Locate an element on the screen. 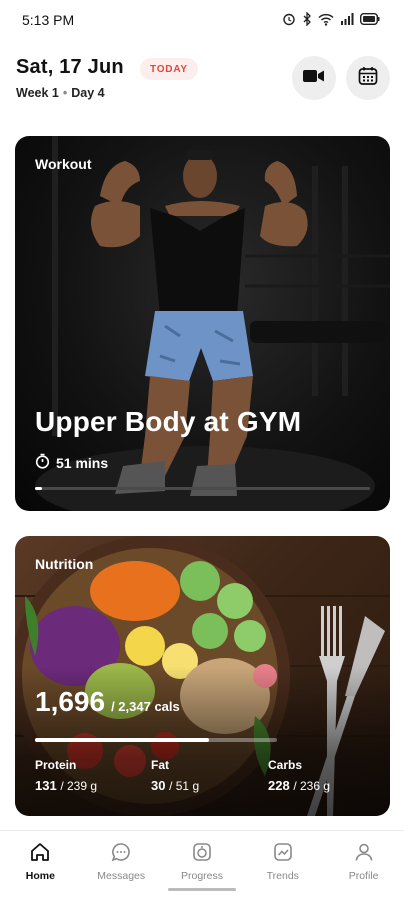 Image resolution: width=404 pixels, height=900 pixels. video-camera-icon is located at coordinates (314, 78).